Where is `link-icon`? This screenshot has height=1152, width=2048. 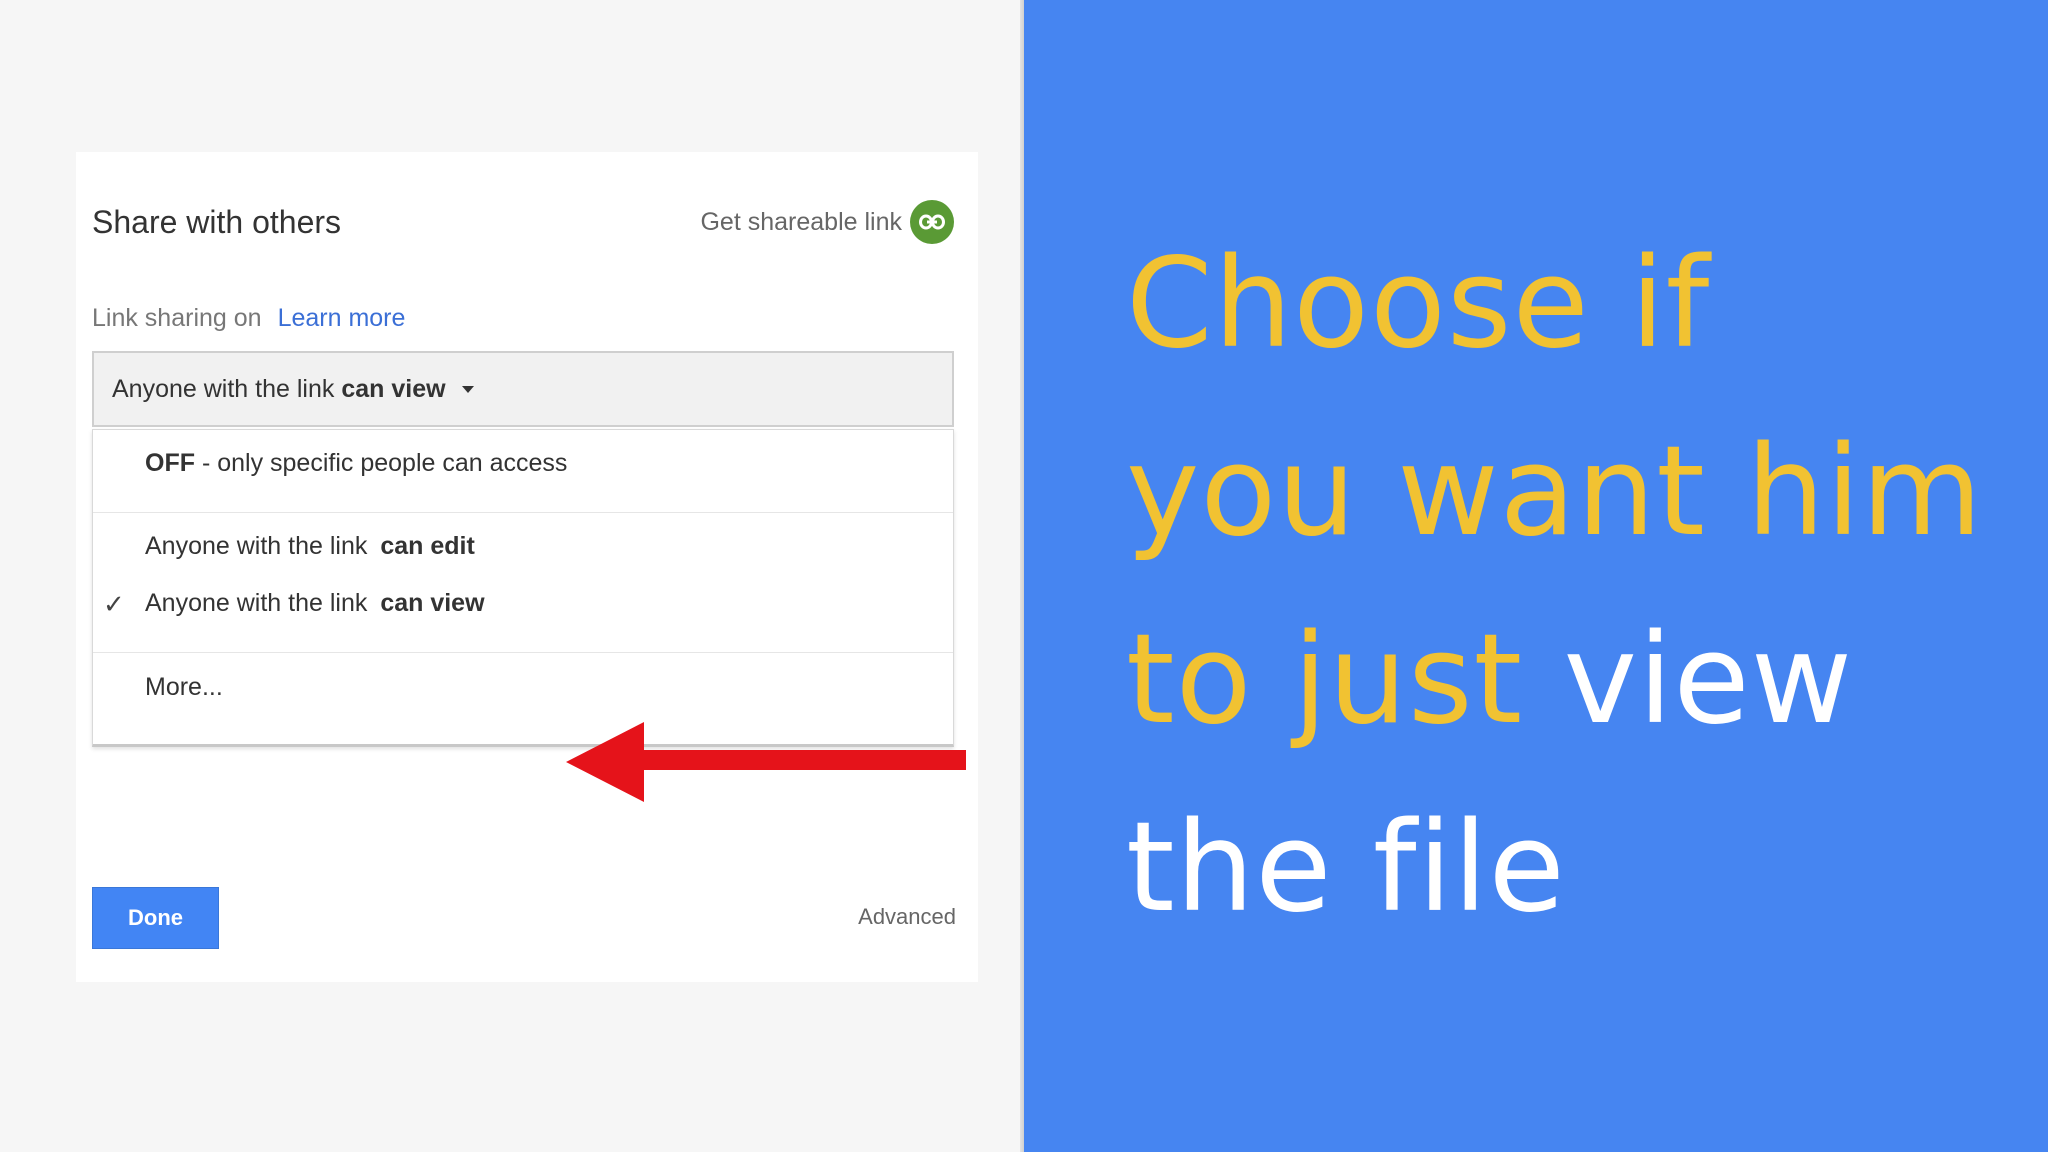
link-icon is located at coordinates (932, 222).